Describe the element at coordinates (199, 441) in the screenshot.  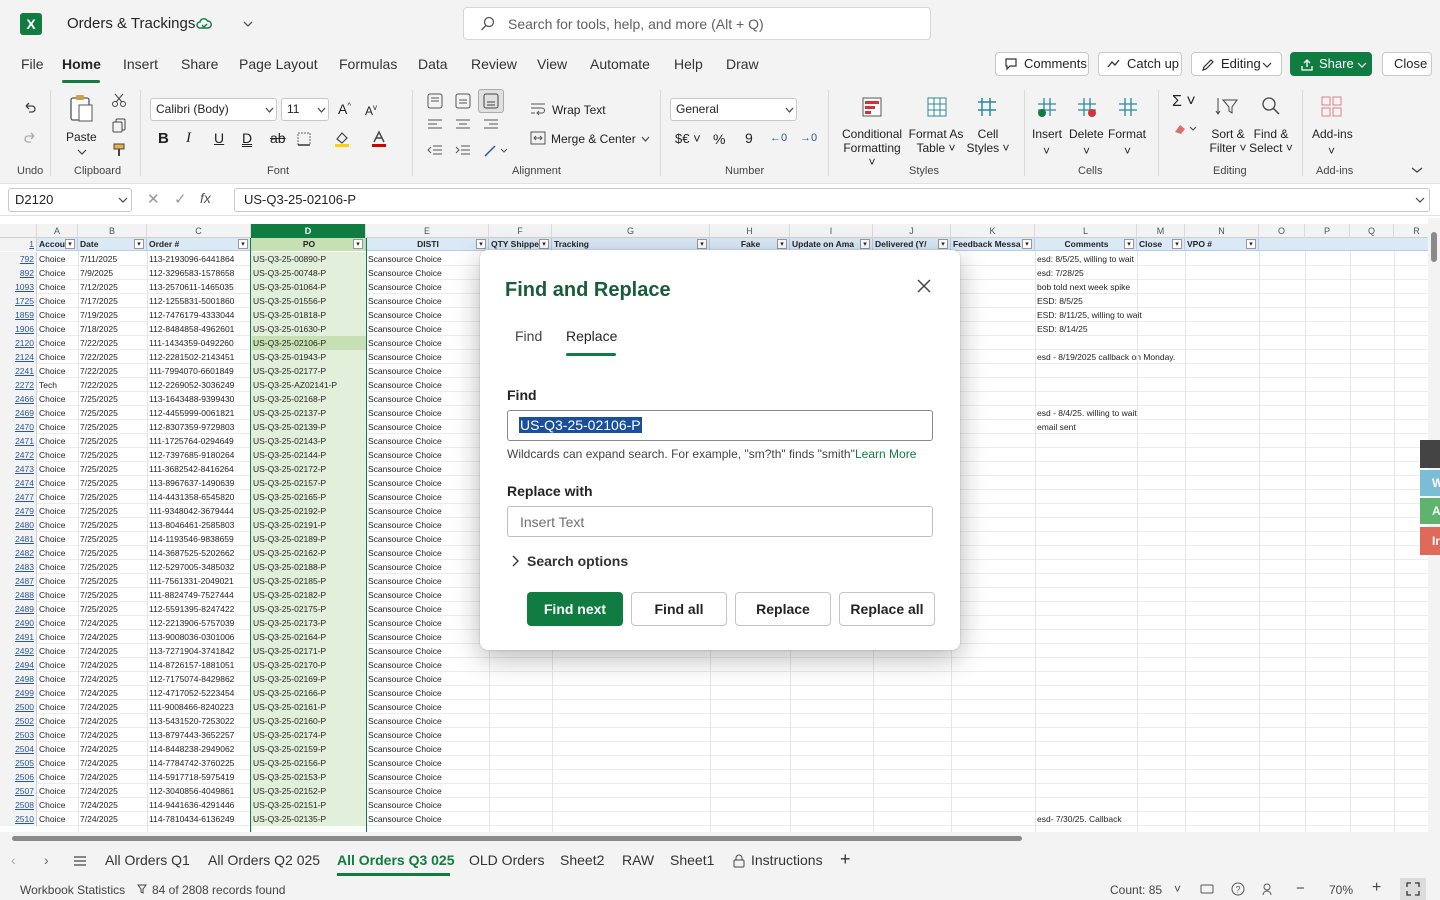
I see `table-cell: 111-1725764-0294649` at that location.